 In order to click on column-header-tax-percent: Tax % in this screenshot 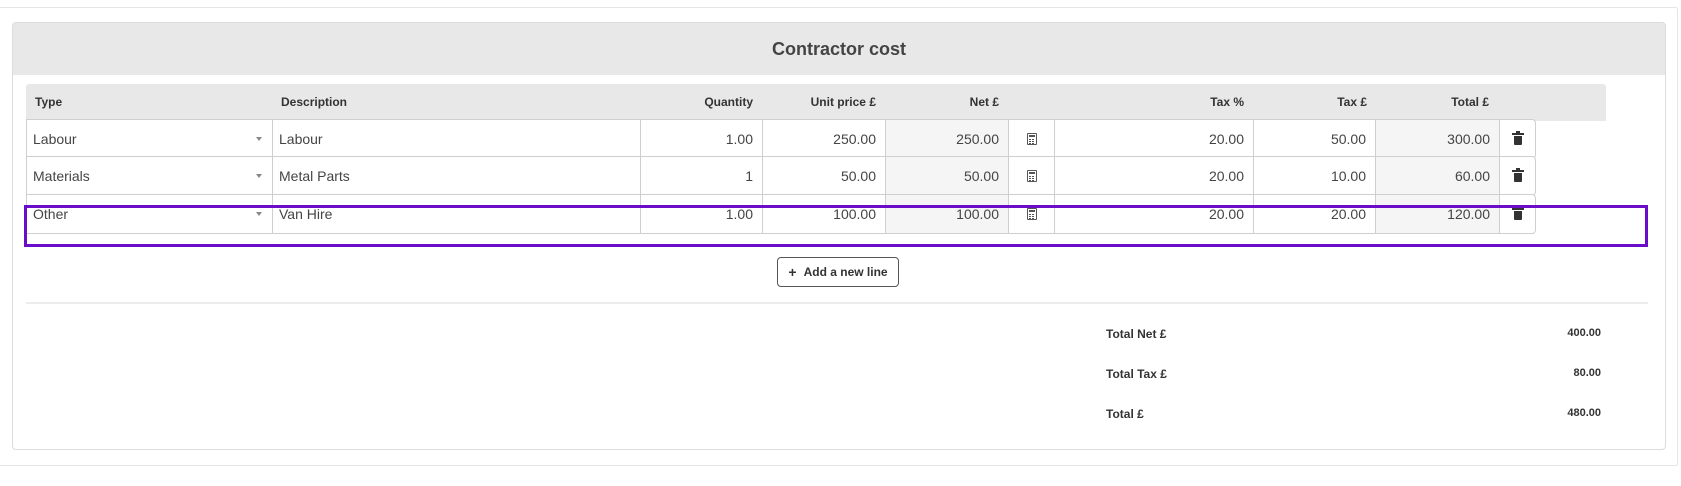, I will do `click(1227, 102)`.